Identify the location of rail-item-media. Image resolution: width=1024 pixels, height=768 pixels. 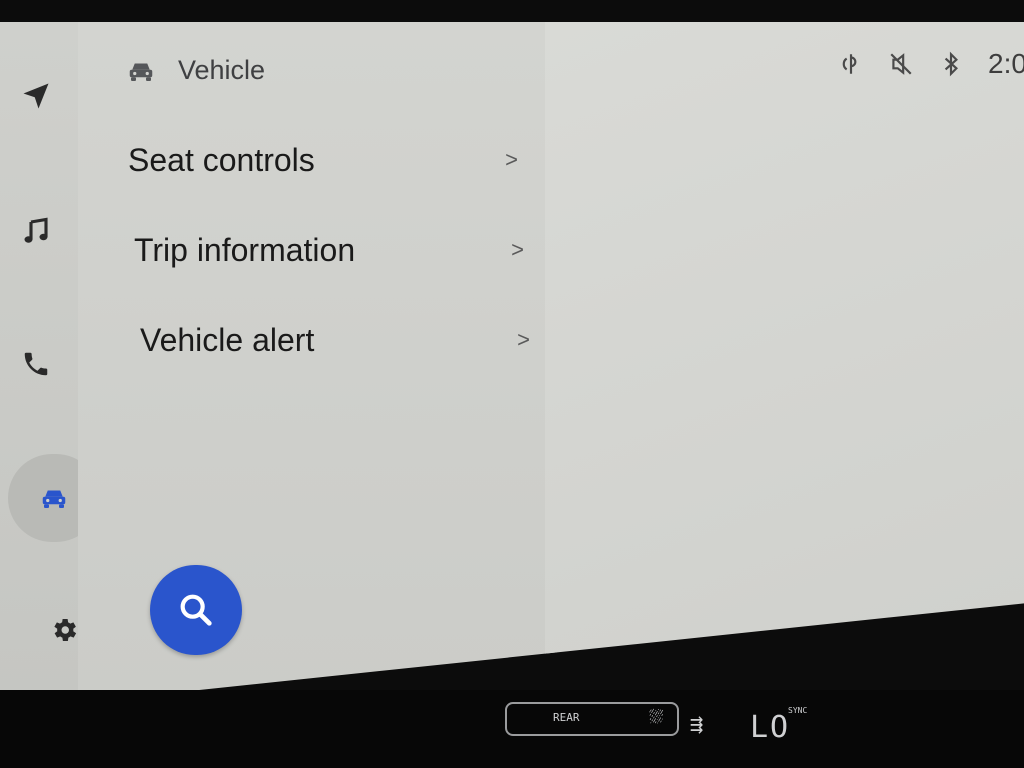
(36, 232).